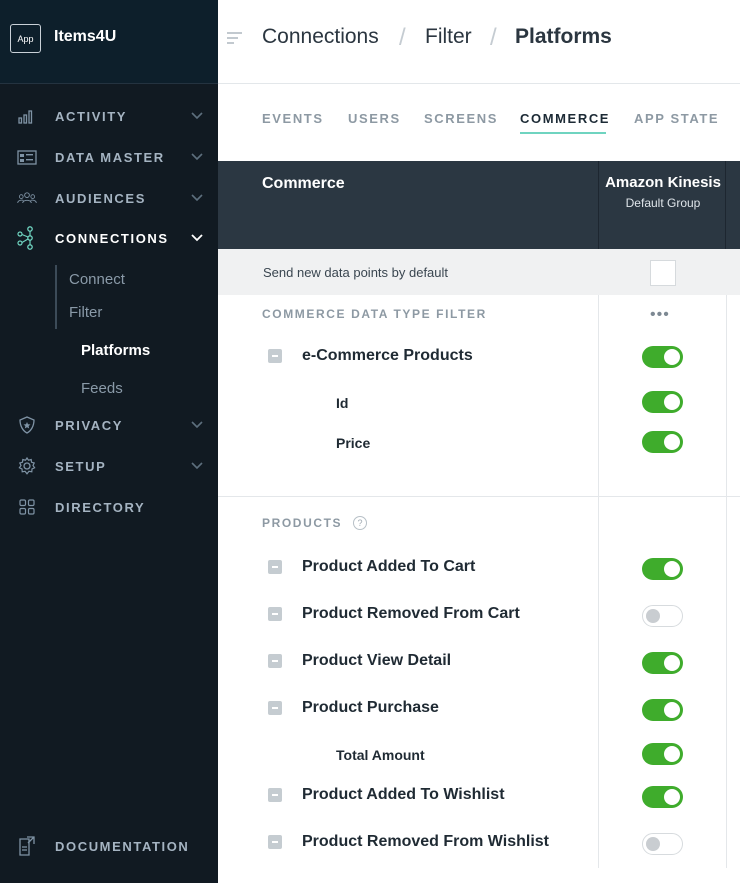 The width and height of the screenshot is (740, 883). I want to click on sidebar-item-label: DIRECTORY, so click(100, 507).